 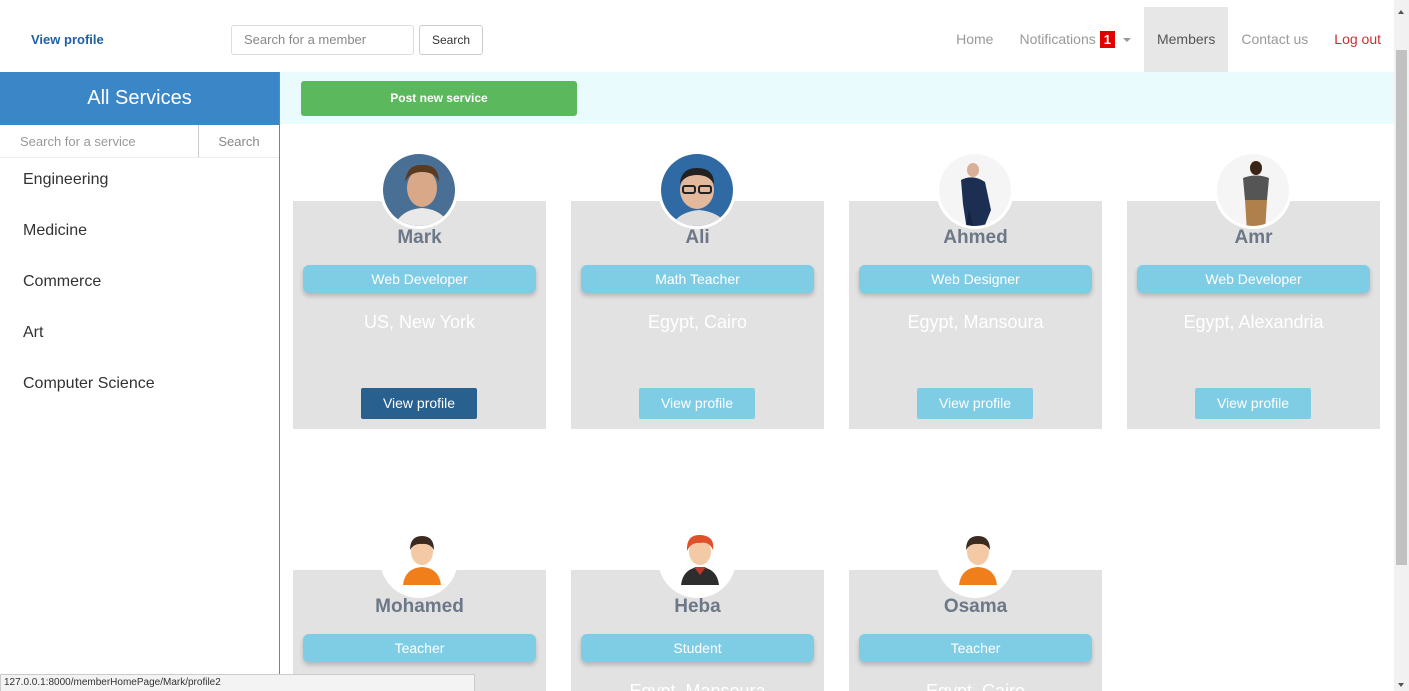 What do you see at coordinates (1401, 307) in the screenshot?
I see `scroll-thumb` at bounding box center [1401, 307].